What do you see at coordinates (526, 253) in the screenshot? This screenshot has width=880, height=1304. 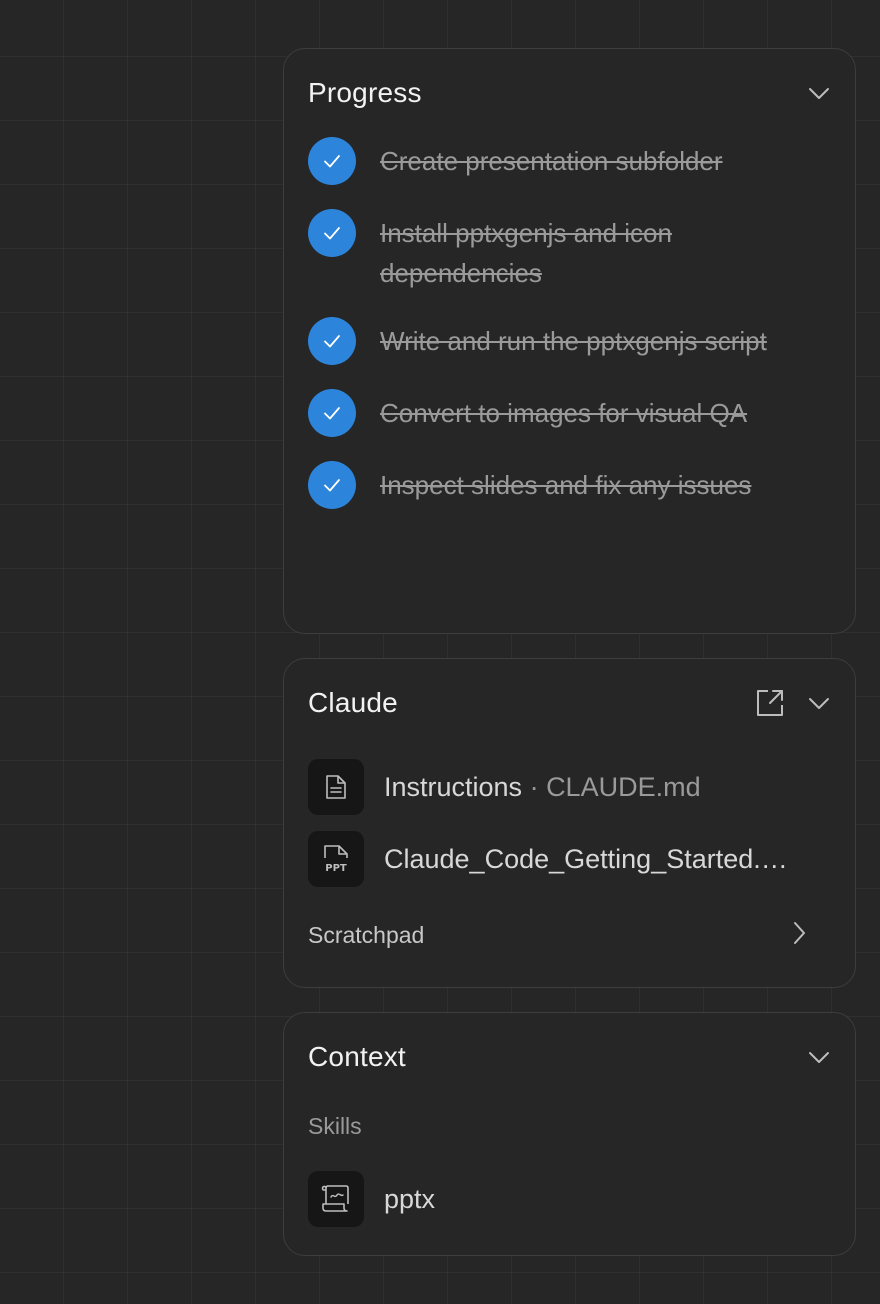 I see `task-label: Install pptxgenjs and icon dependencies` at bounding box center [526, 253].